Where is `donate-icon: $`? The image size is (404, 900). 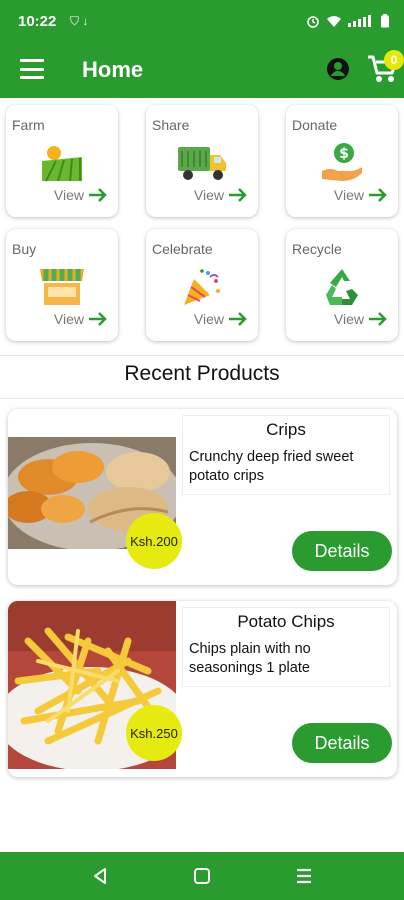 donate-icon: $ is located at coordinates (342, 162).